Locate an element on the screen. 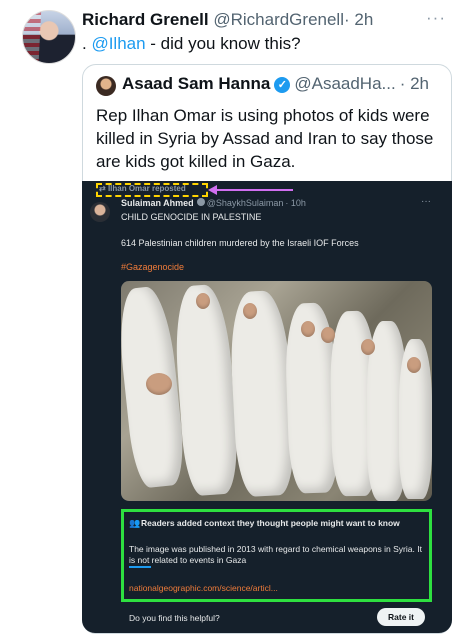  helpful-prompt: Do you find this helpful? is located at coordinates (174, 618).